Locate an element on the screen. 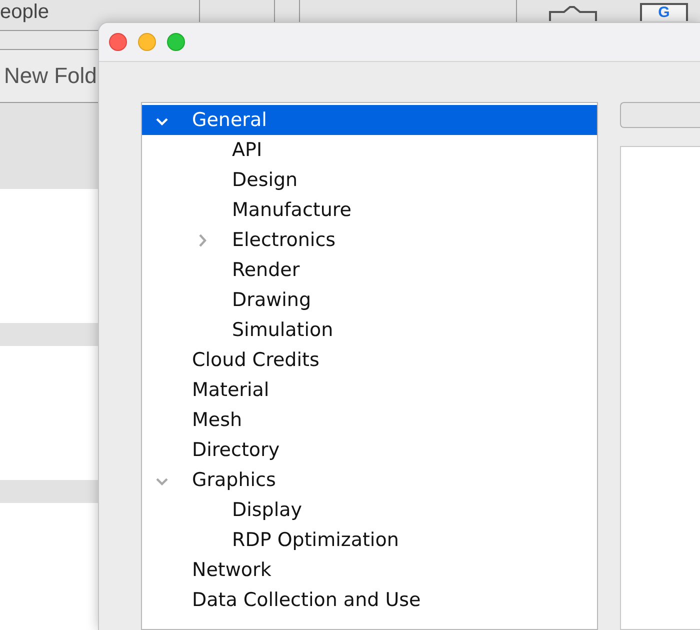 The image size is (700, 630). tree-item: API is located at coordinates (369, 150).